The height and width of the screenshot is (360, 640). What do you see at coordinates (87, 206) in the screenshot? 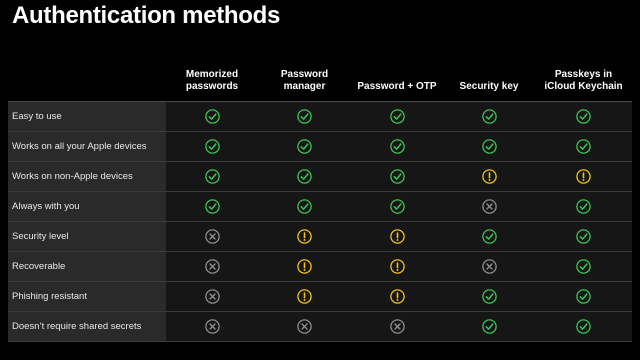
I see `row-label: Always with you` at bounding box center [87, 206].